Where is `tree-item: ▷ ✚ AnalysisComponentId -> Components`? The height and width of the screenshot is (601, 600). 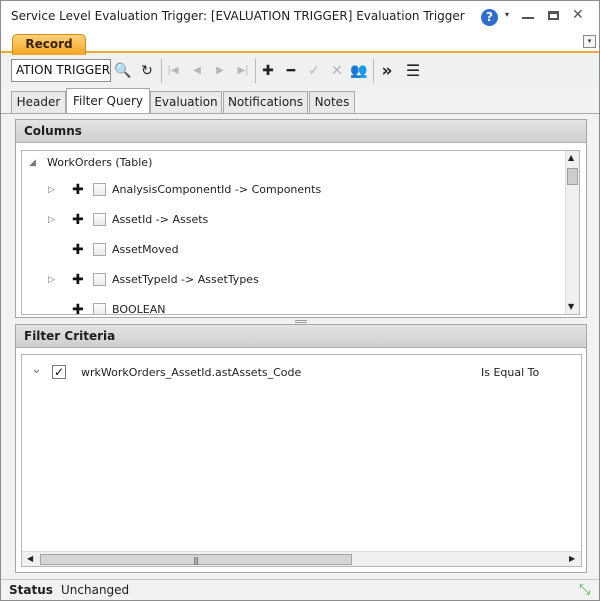
tree-item: ▷ ✚ AnalysisComponentId -> Components is located at coordinates (294, 190).